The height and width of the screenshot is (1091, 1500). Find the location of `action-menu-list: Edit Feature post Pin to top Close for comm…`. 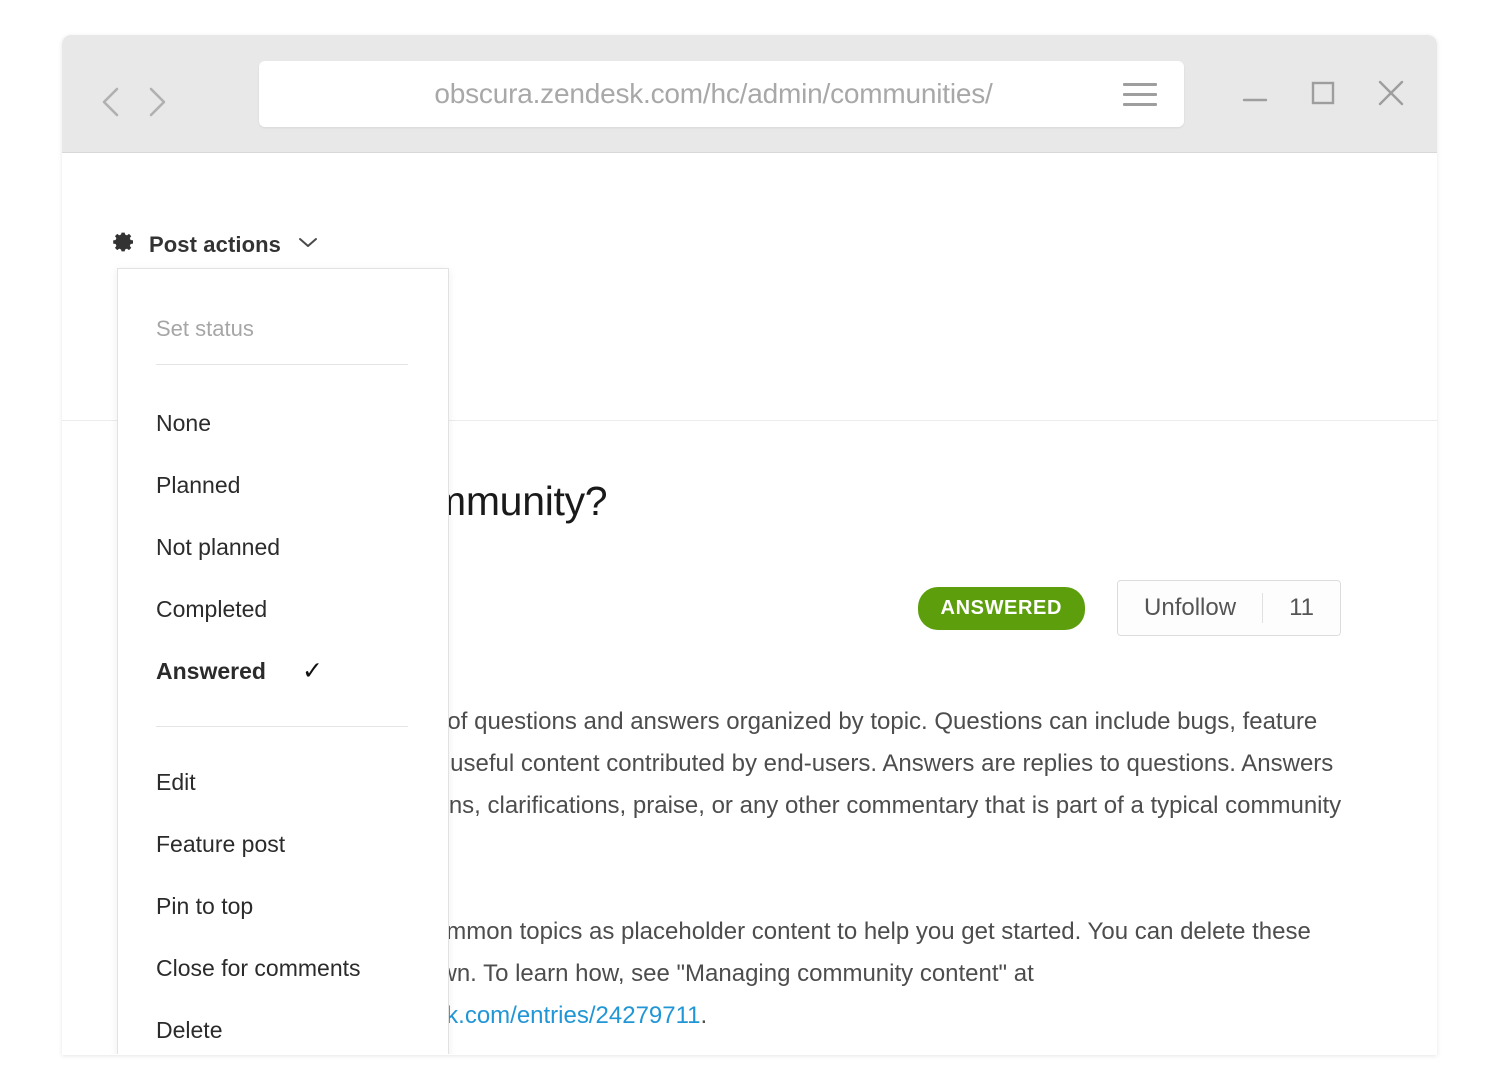

action-menu-list: Edit Feature post Pin to top Close for comm… is located at coordinates (283, 902).